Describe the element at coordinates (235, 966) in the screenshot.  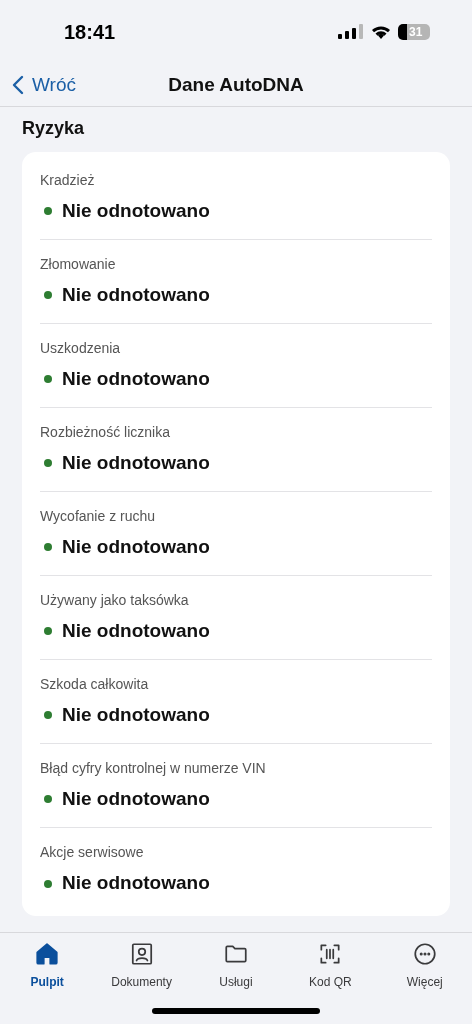
I see `tab-bar-item: Usługi` at that location.